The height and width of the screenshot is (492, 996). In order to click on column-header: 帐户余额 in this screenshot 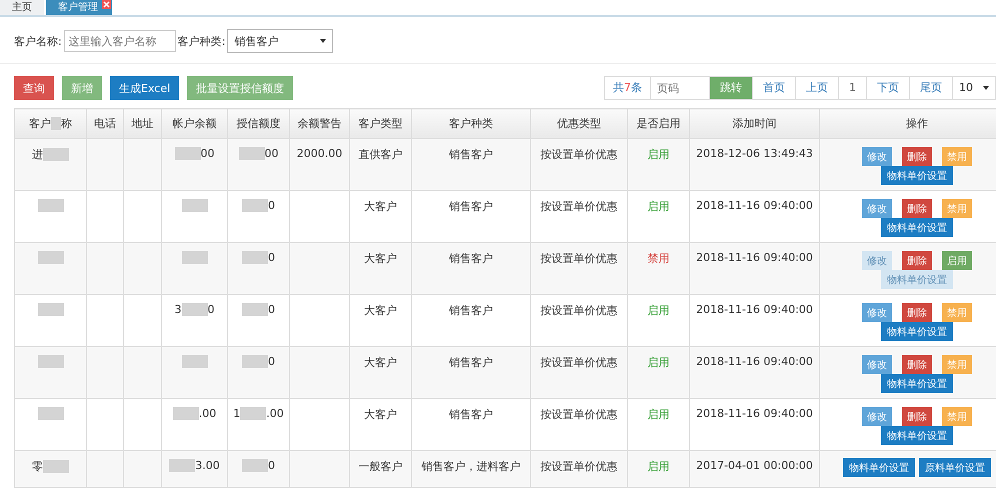, I will do `click(195, 123)`.